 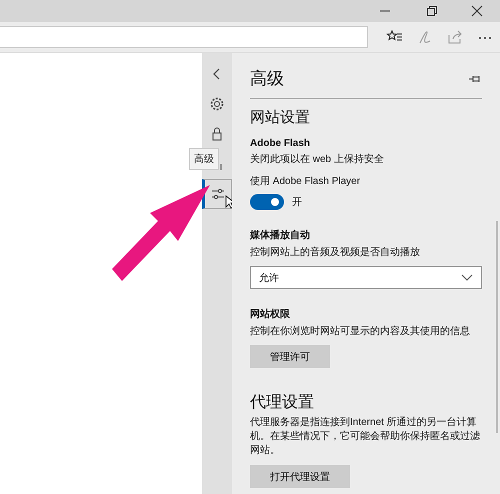 I want to click on setting-description: 控制在你浏览时网站可显示的内容及其使用的信息, so click(x=360, y=331).